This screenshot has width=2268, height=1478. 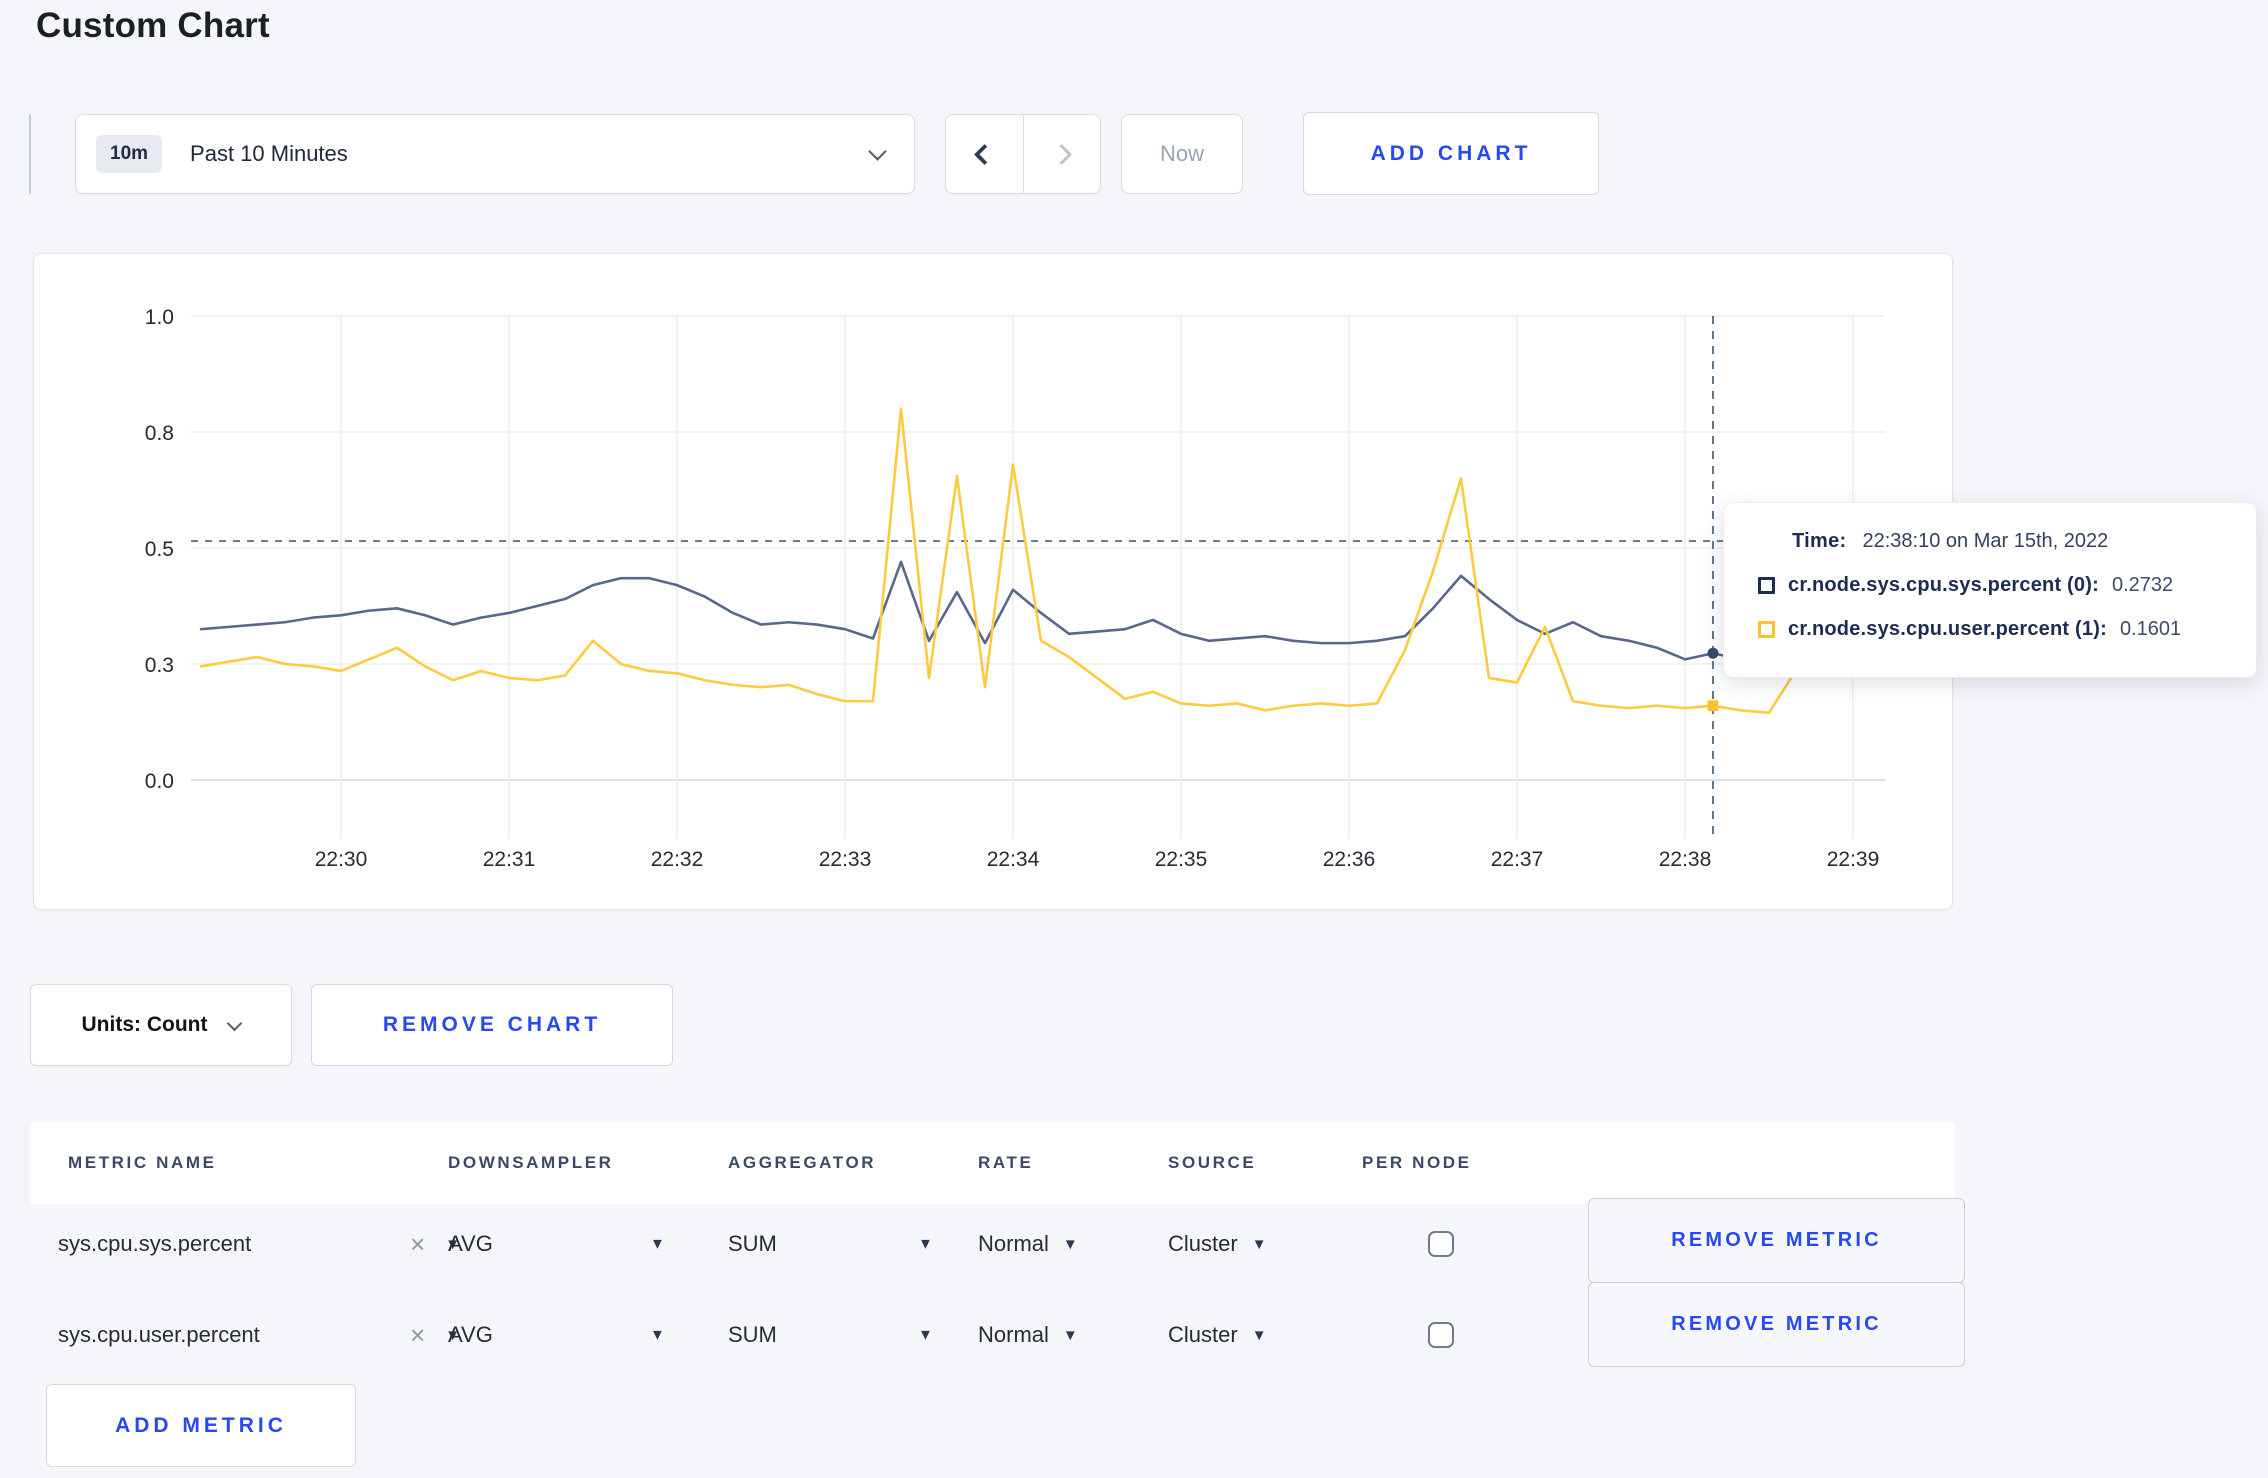 I want to click on chevron-left-icon, so click(x=984, y=154).